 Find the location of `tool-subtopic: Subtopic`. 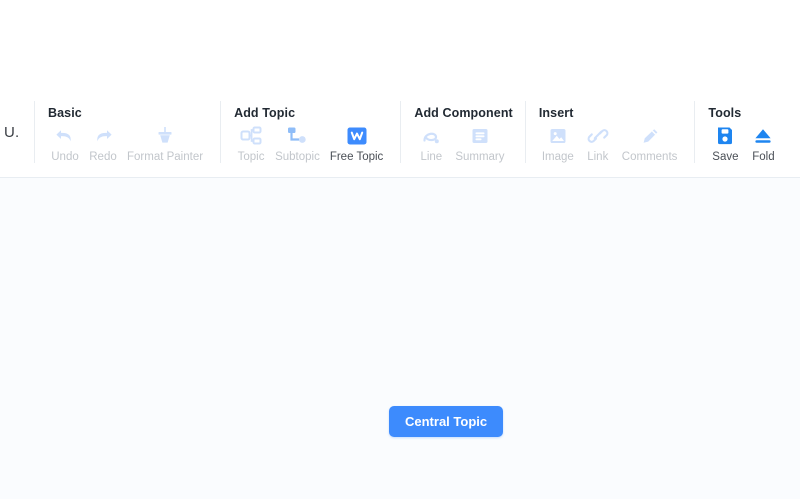

tool-subtopic: Subtopic is located at coordinates (297, 144).